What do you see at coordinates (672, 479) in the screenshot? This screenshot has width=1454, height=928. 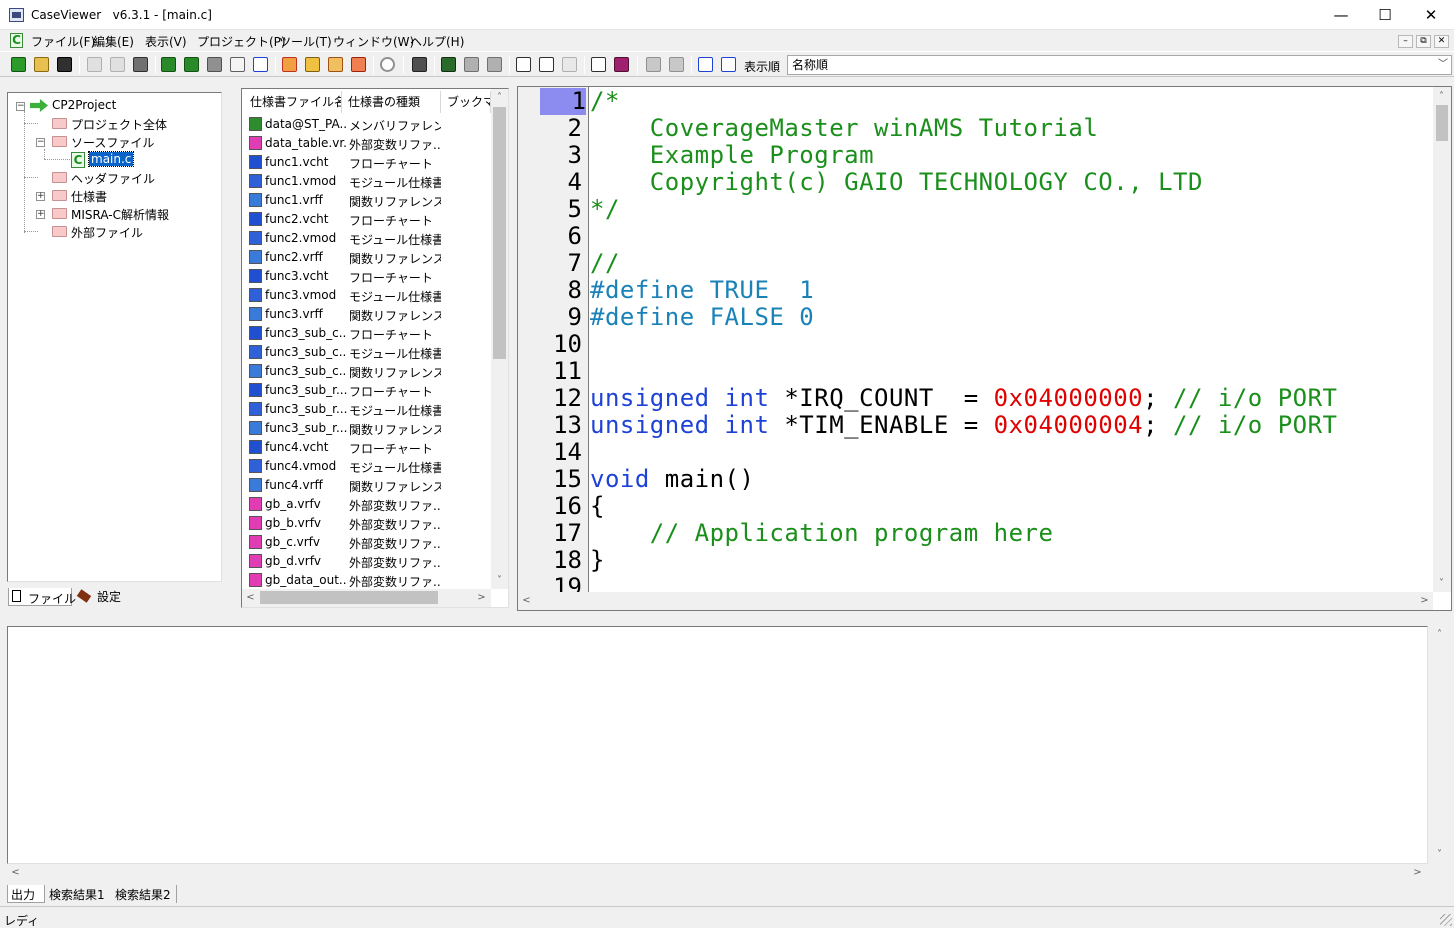 I see `code-line: void main()` at bounding box center [672, 479].